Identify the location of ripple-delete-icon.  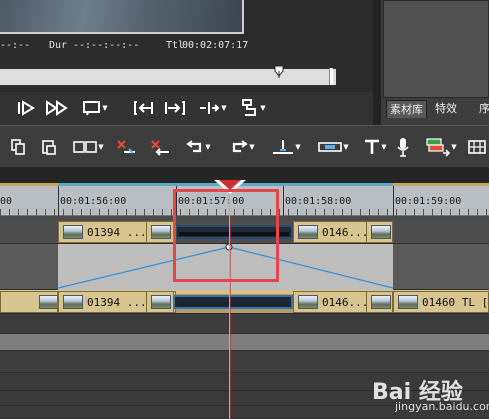
(160, 148).